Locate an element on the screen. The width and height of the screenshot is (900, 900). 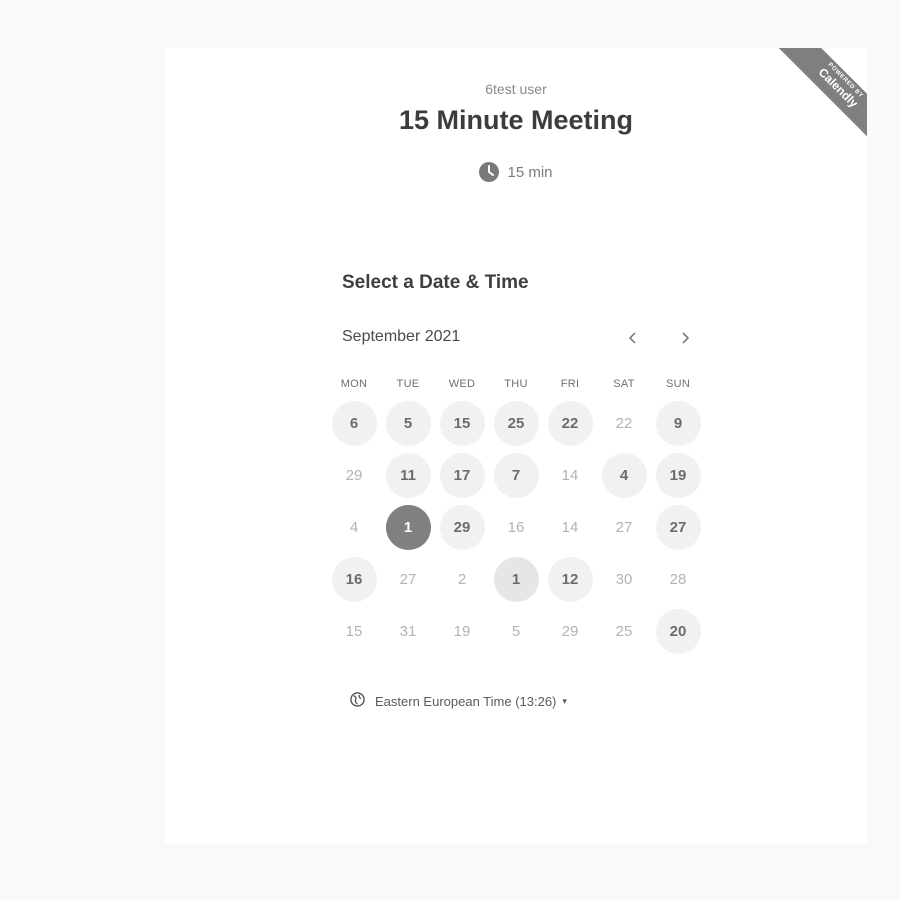
selected-date-button: 1 is located at coordinates (408, 527).